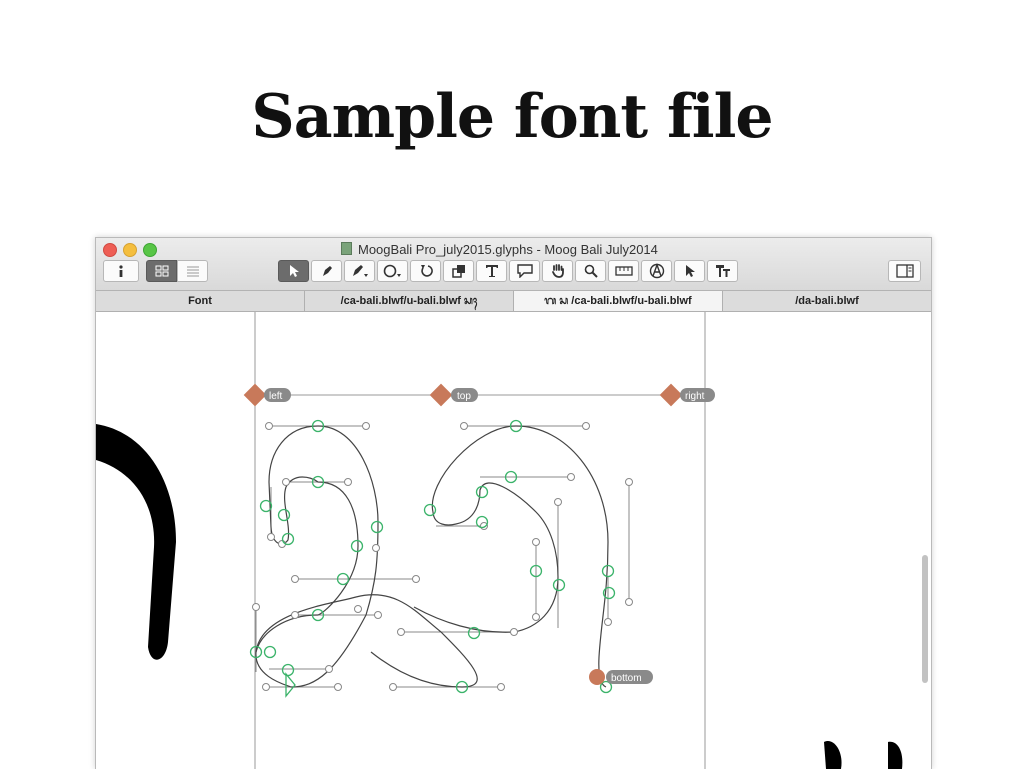 The width and height of the screenshot is (1024, 769). I want to click on sidebar-toggle-icon, so click(904, 271).